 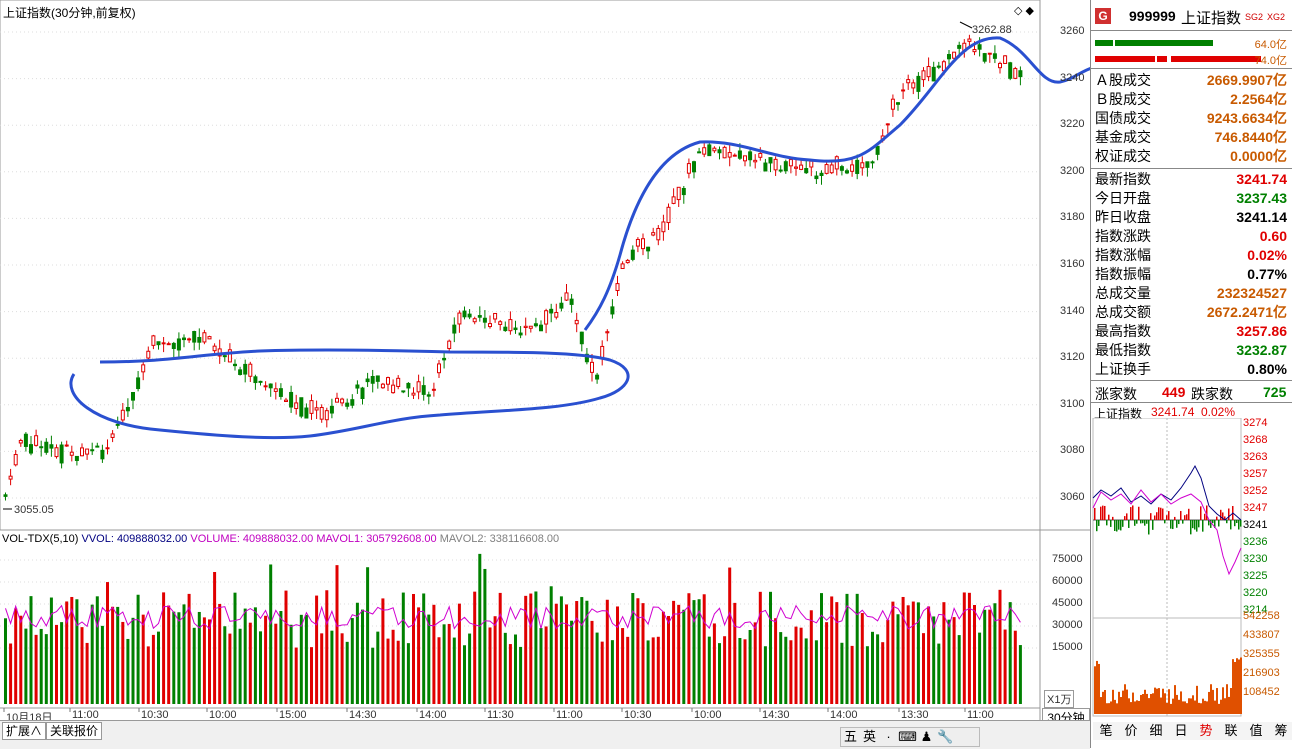 I want to click on bar1-value: 64.0亿, so click(x=1270, y=45).